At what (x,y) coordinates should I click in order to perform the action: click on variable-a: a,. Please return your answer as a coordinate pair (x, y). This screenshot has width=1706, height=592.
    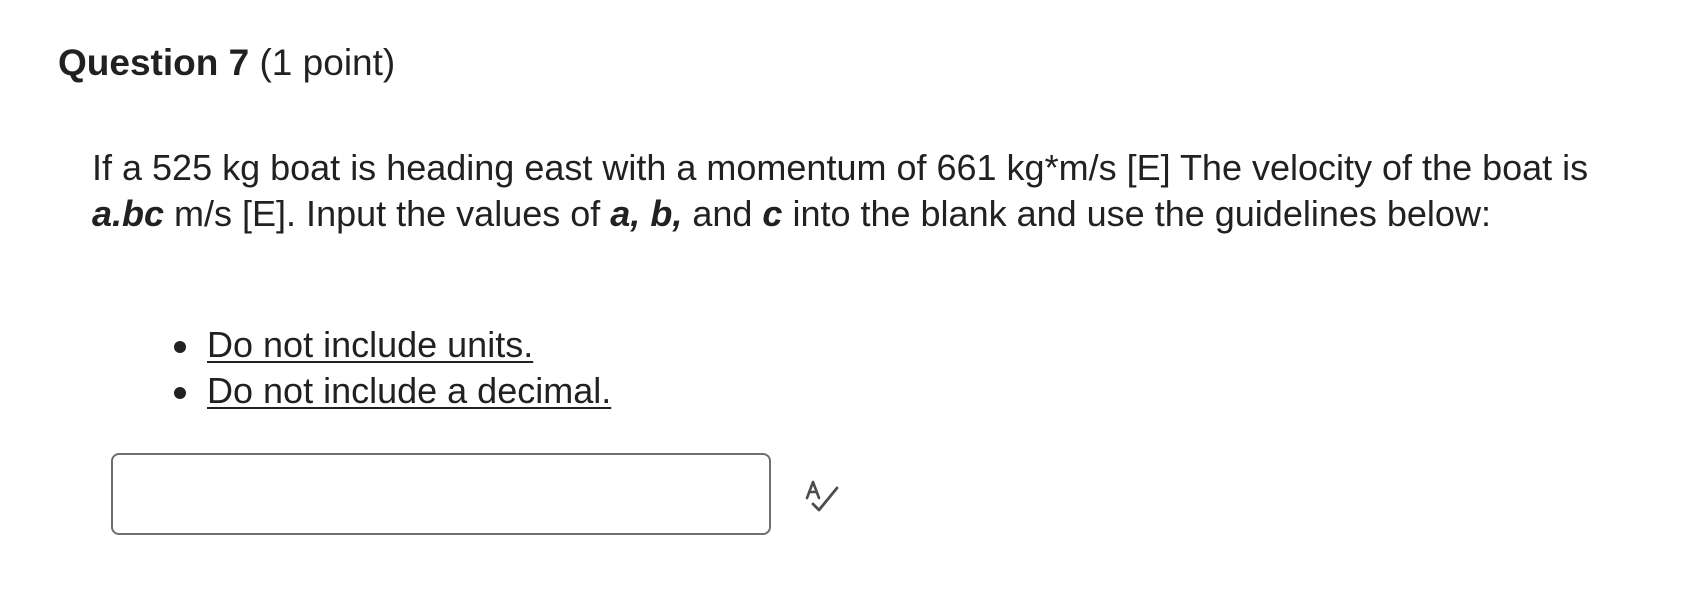
    Looking at the image, I should click on (625, 213).